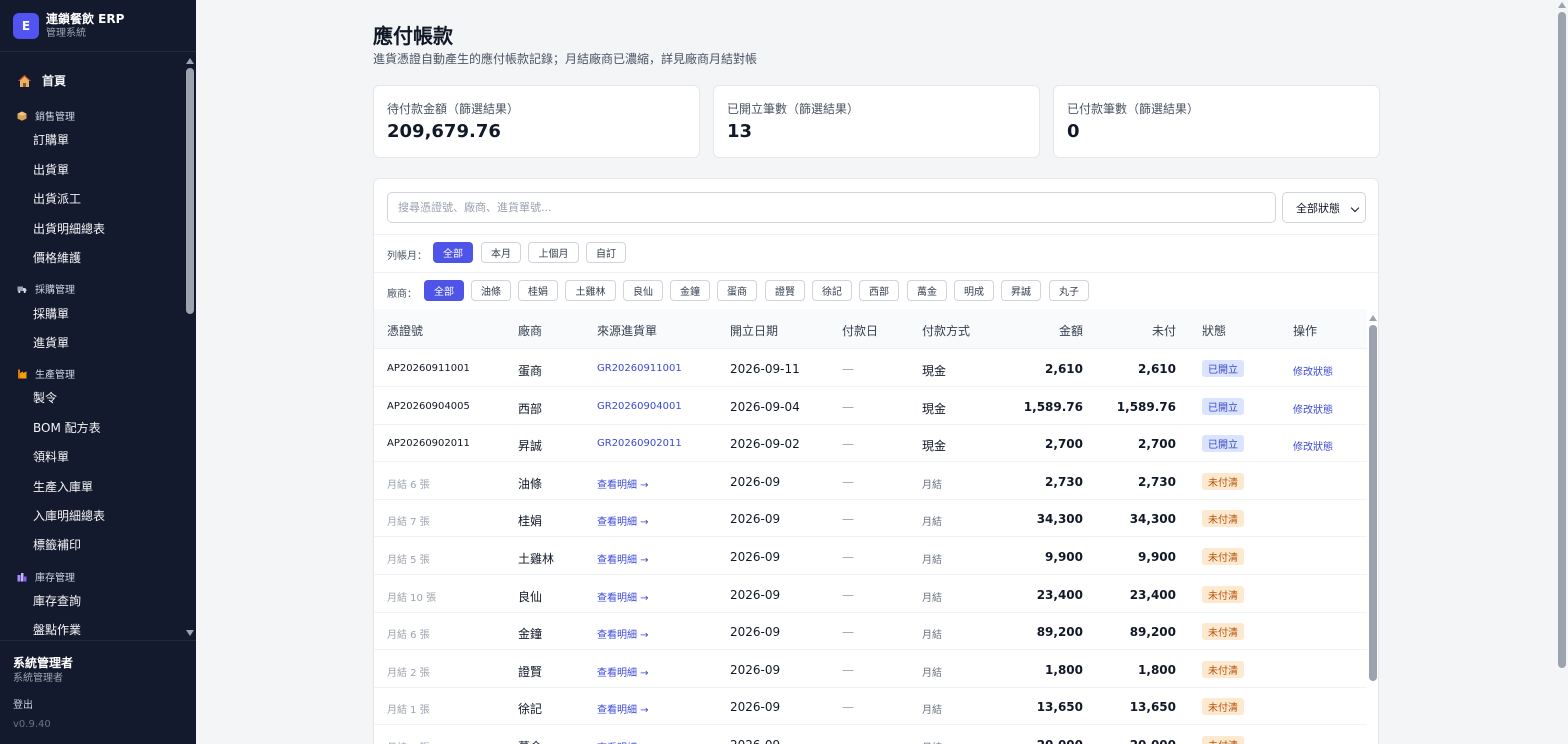 The height and width of the screenshot is (744, 1568). What do you see at coordinates (63, 486) in the screenshot?
I see `sidebar-item-production-receipt: 生產入庫單` at bounding box center [63, 486].